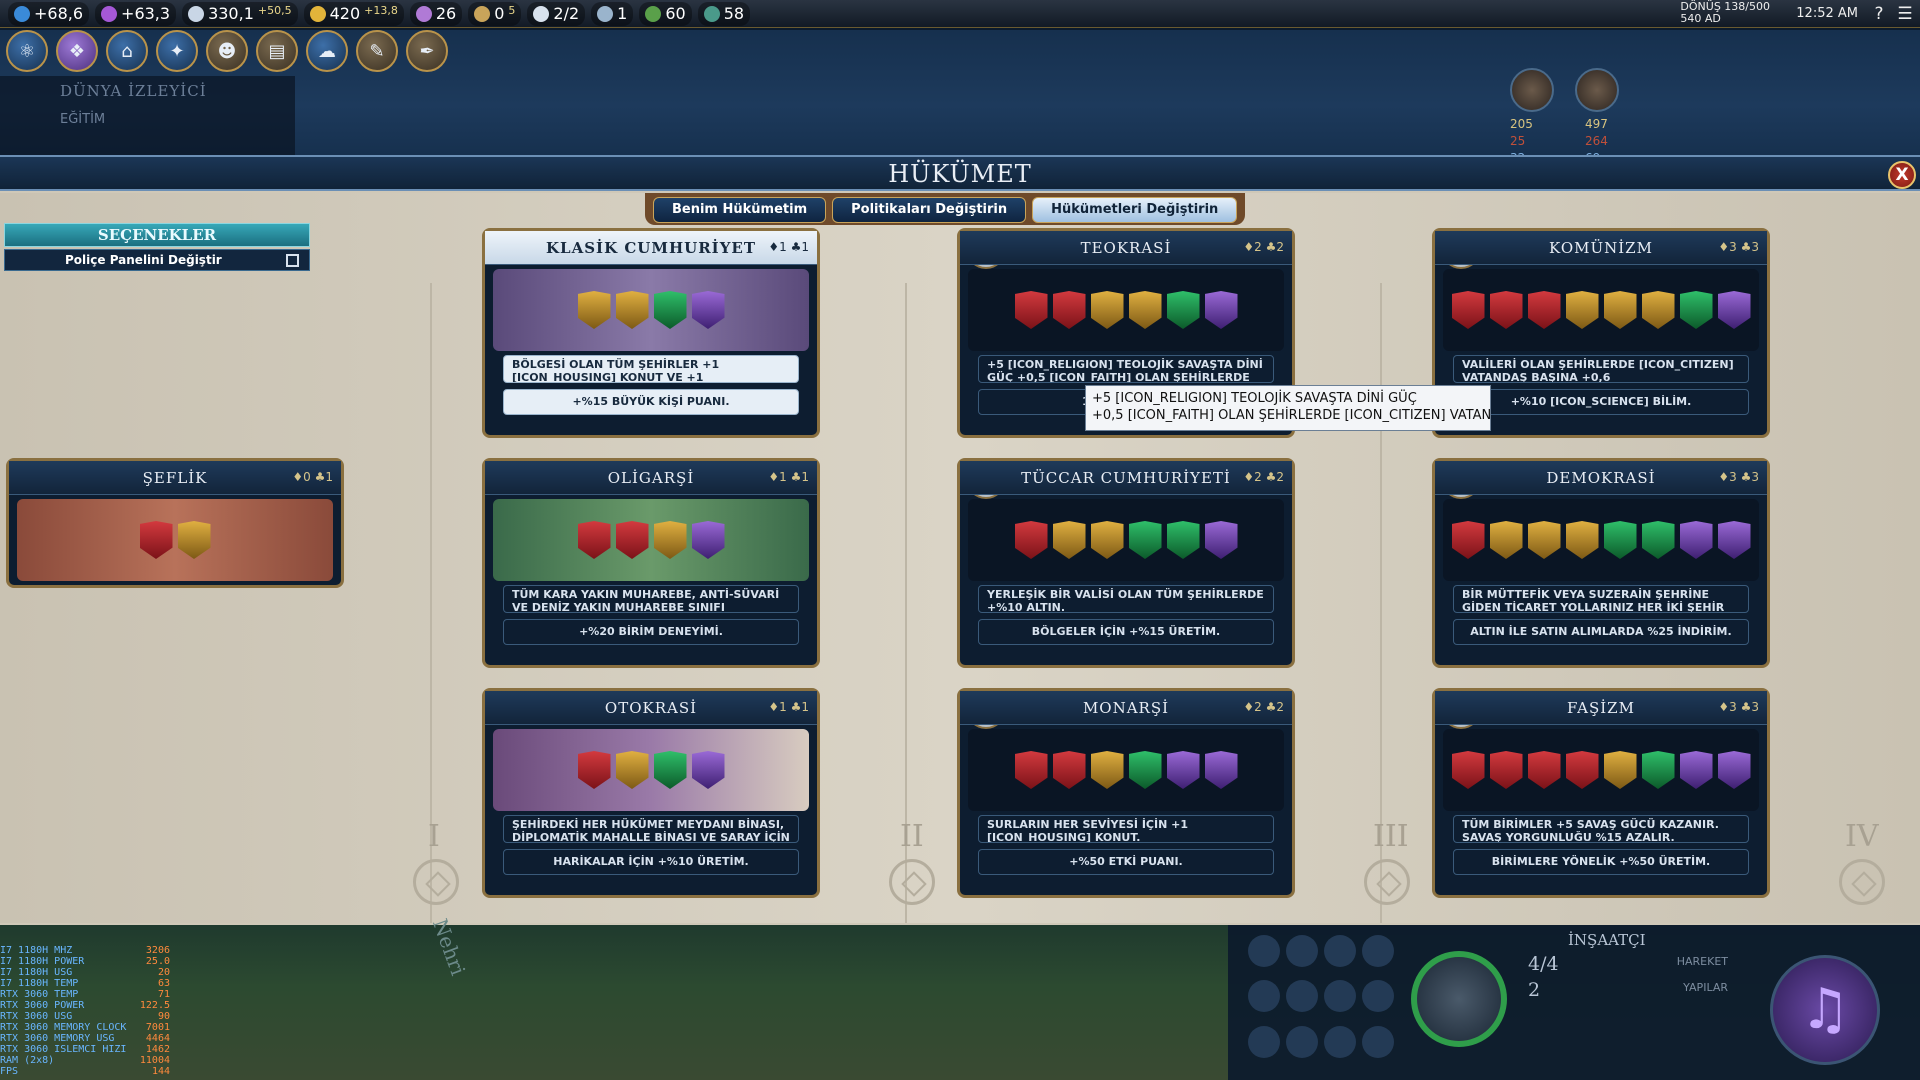  What do you see at coordinates (556, 13) in the screenshot?
I see `trade-routes: 2/2` at bounding box center [556, 13].